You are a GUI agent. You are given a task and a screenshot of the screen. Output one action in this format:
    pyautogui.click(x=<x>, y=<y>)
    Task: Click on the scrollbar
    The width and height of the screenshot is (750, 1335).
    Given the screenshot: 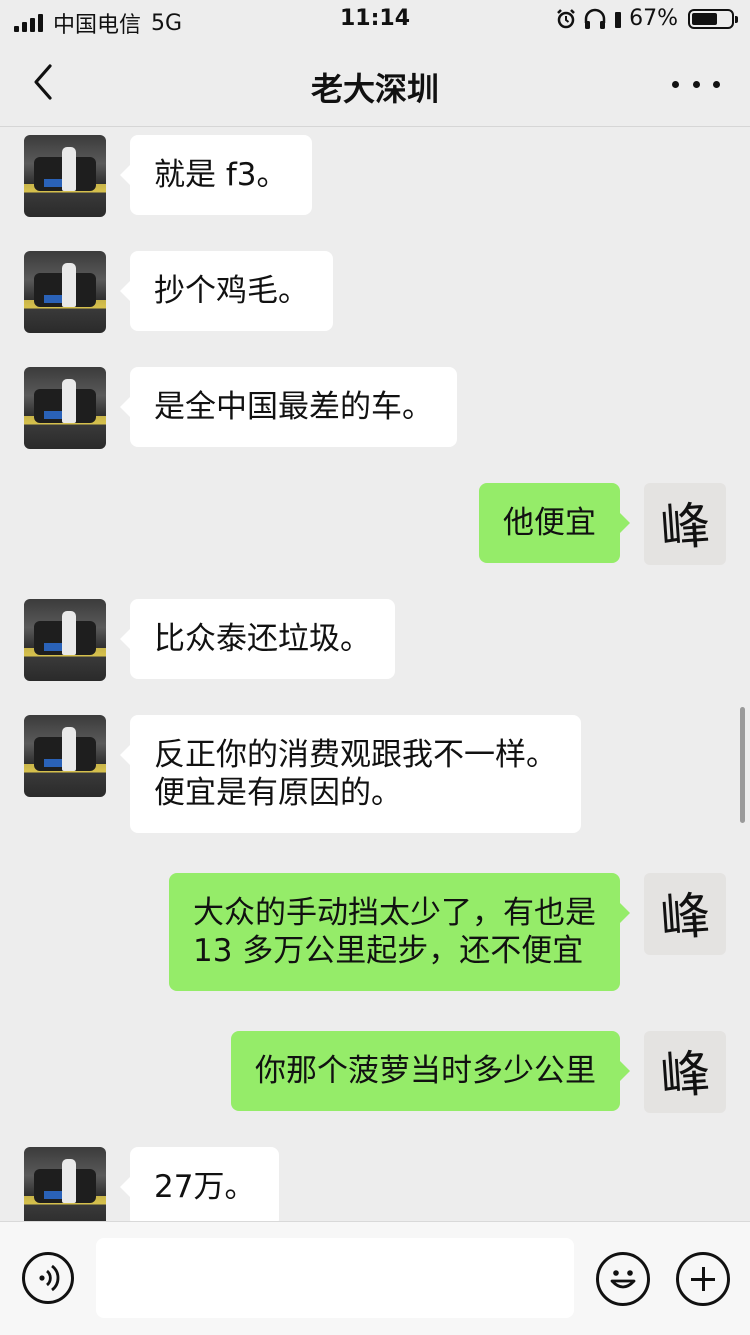 What is the action you would take?
    pyautogui.click(x=742, y=765)
    